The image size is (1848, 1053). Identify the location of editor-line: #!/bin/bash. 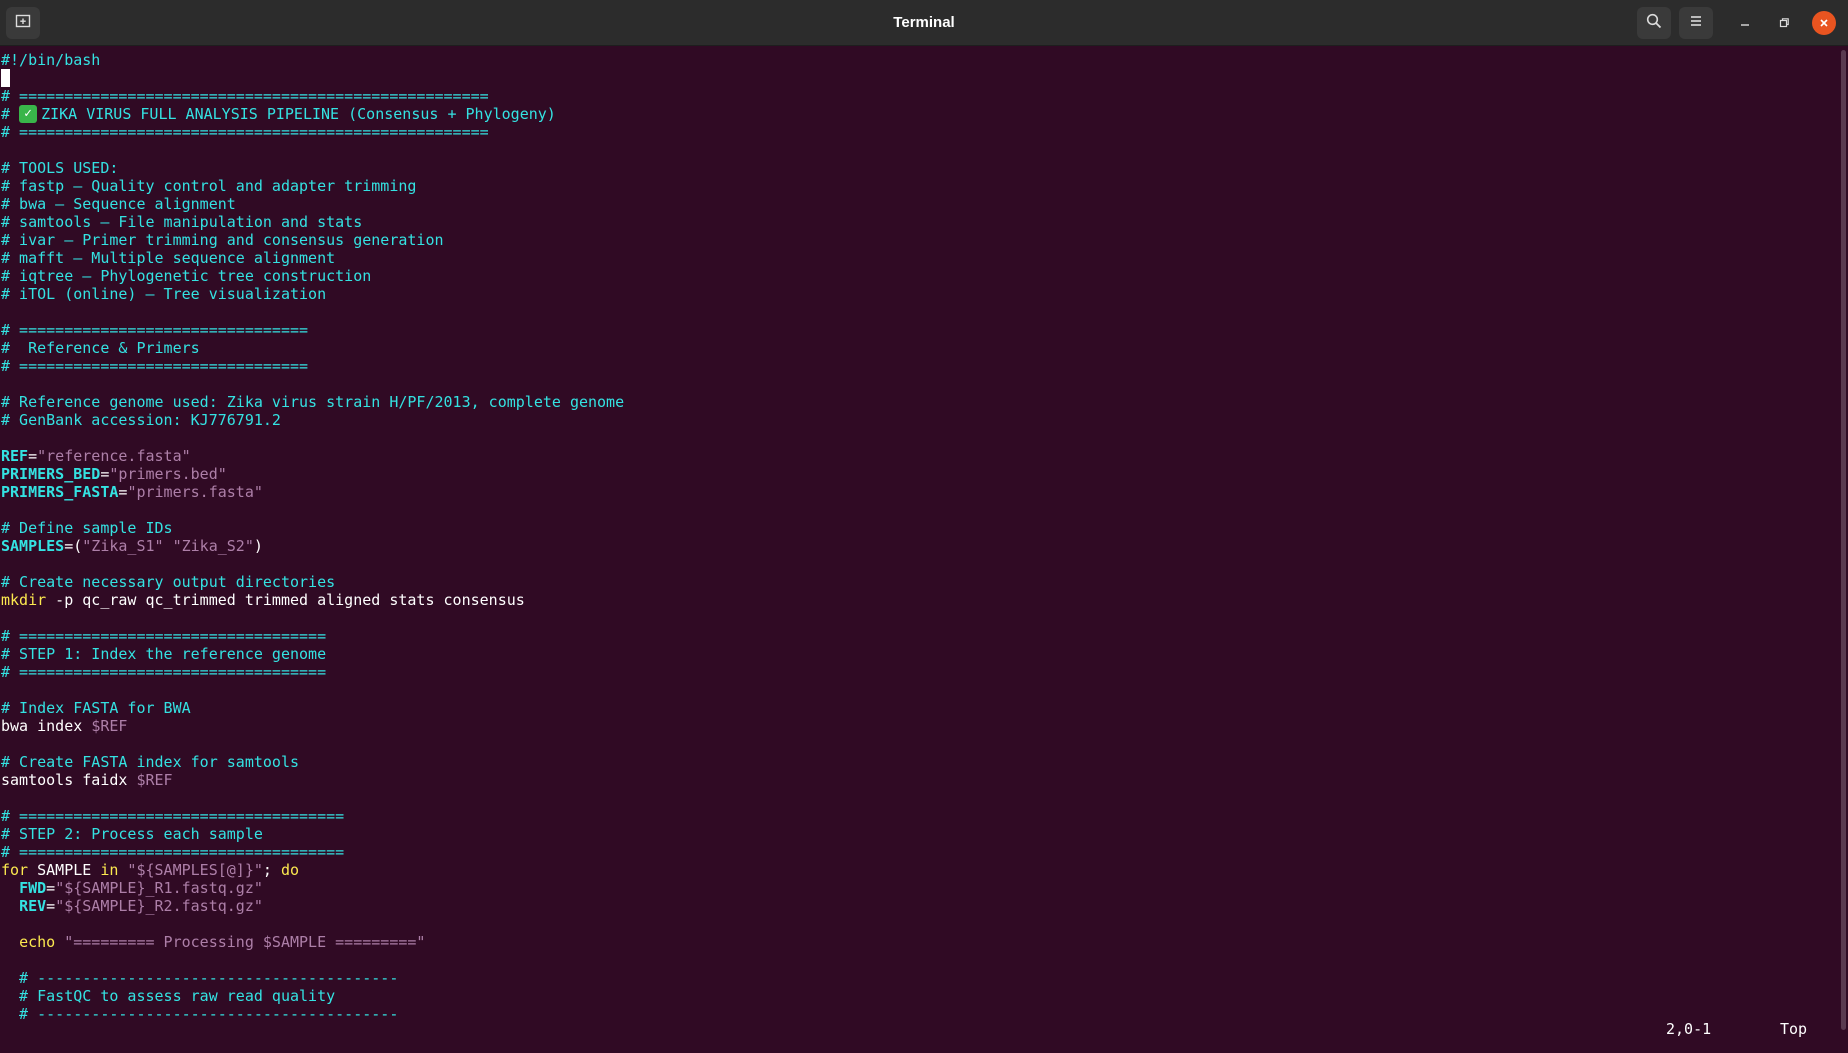
(916, 60).